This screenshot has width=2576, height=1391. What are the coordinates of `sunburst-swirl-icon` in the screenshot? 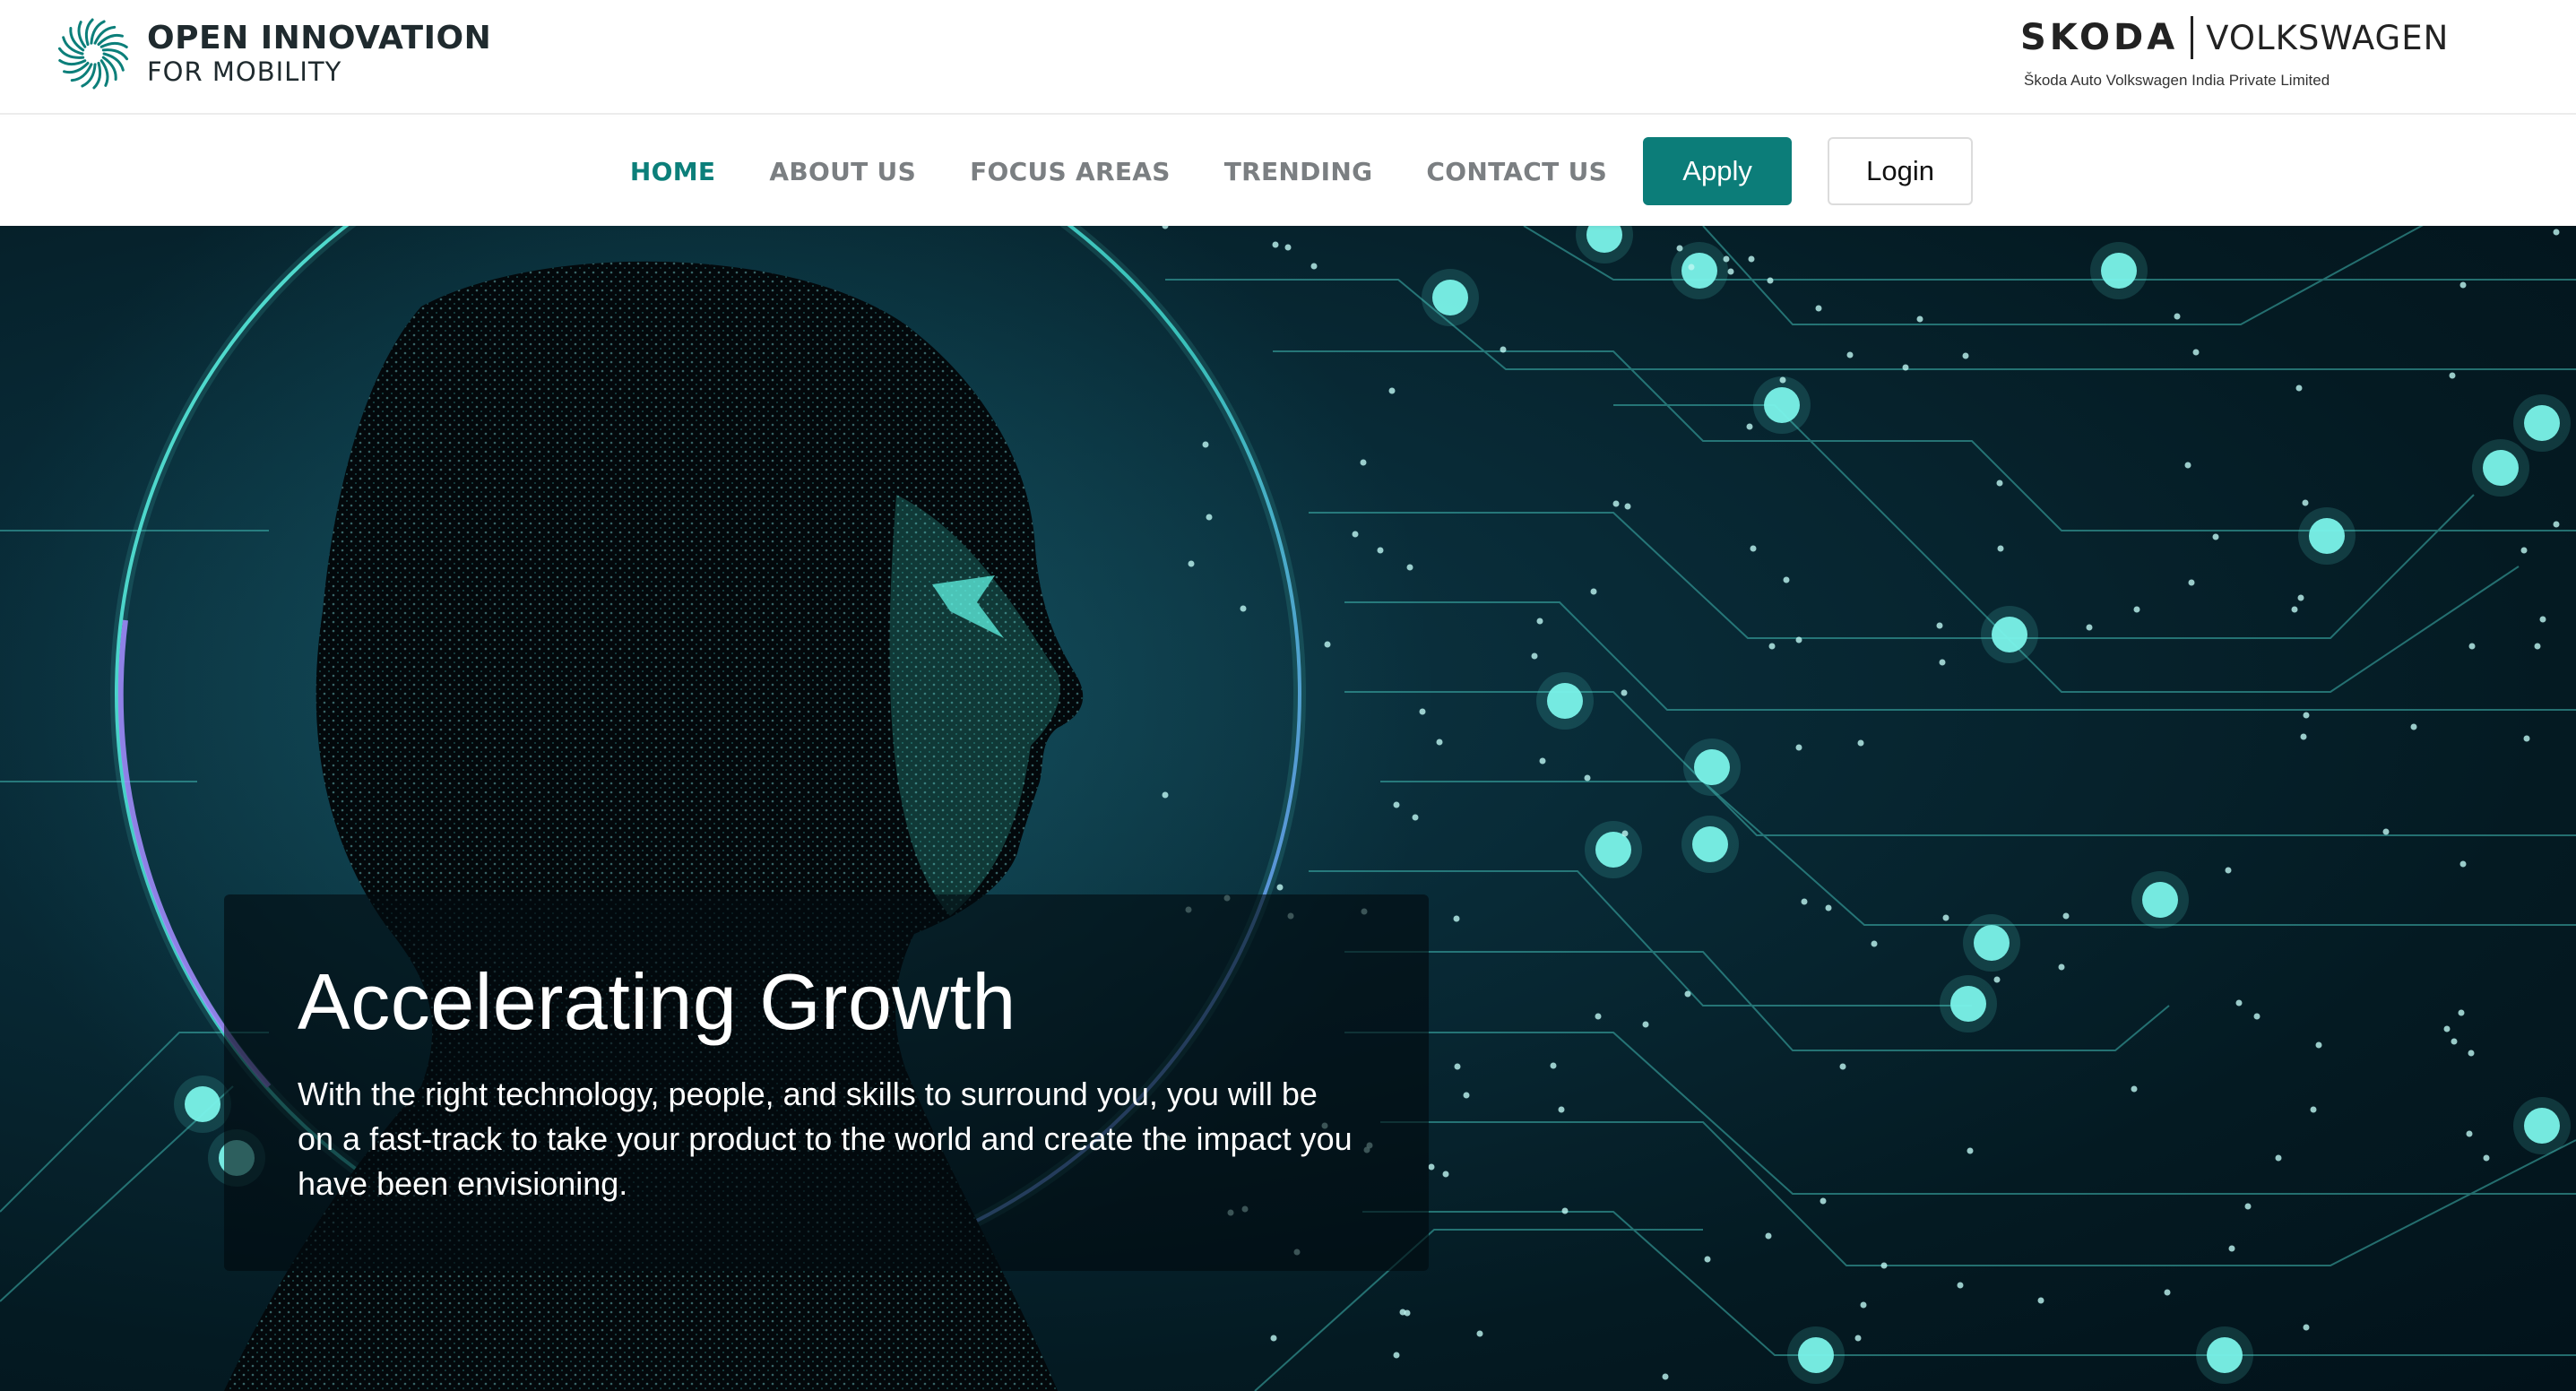 It's located at (93, 54).